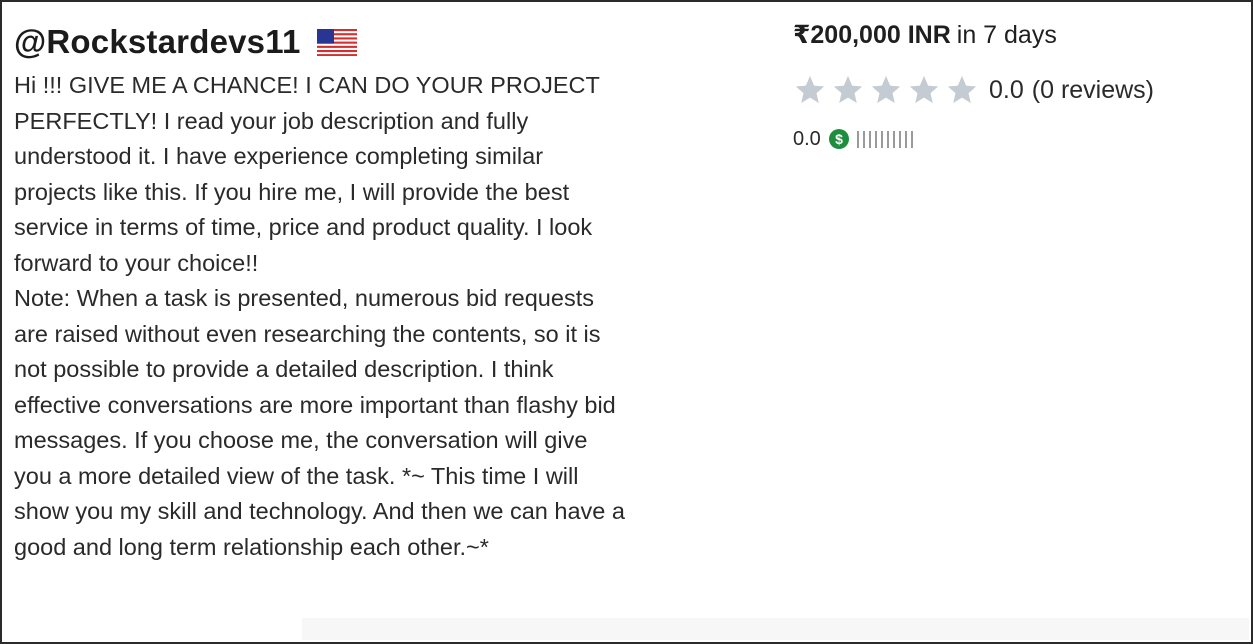 This screenshot has height=644, width=1253. I want to click on review-count: (0 reviews), so click(1093, 90).